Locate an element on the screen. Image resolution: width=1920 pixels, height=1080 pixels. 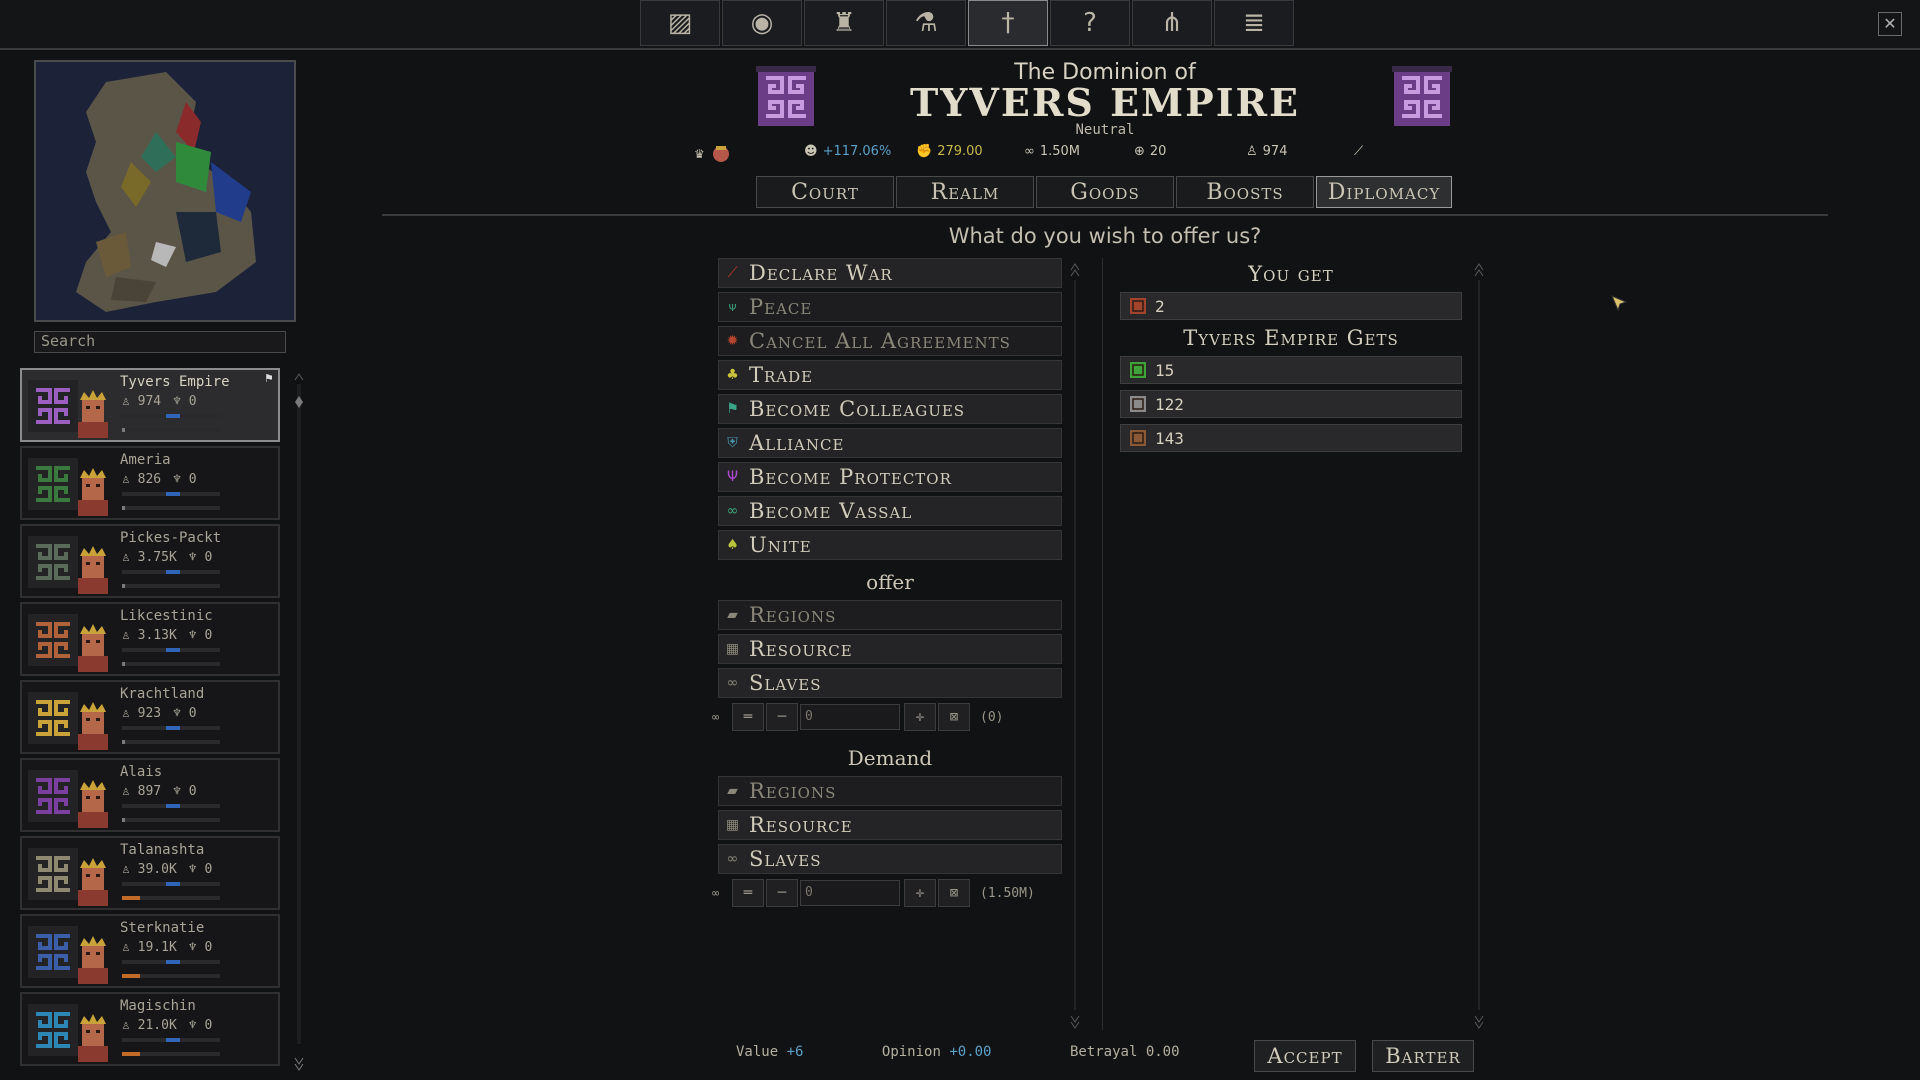
faction-population: 19.1K is located at coordinates (157, 947).